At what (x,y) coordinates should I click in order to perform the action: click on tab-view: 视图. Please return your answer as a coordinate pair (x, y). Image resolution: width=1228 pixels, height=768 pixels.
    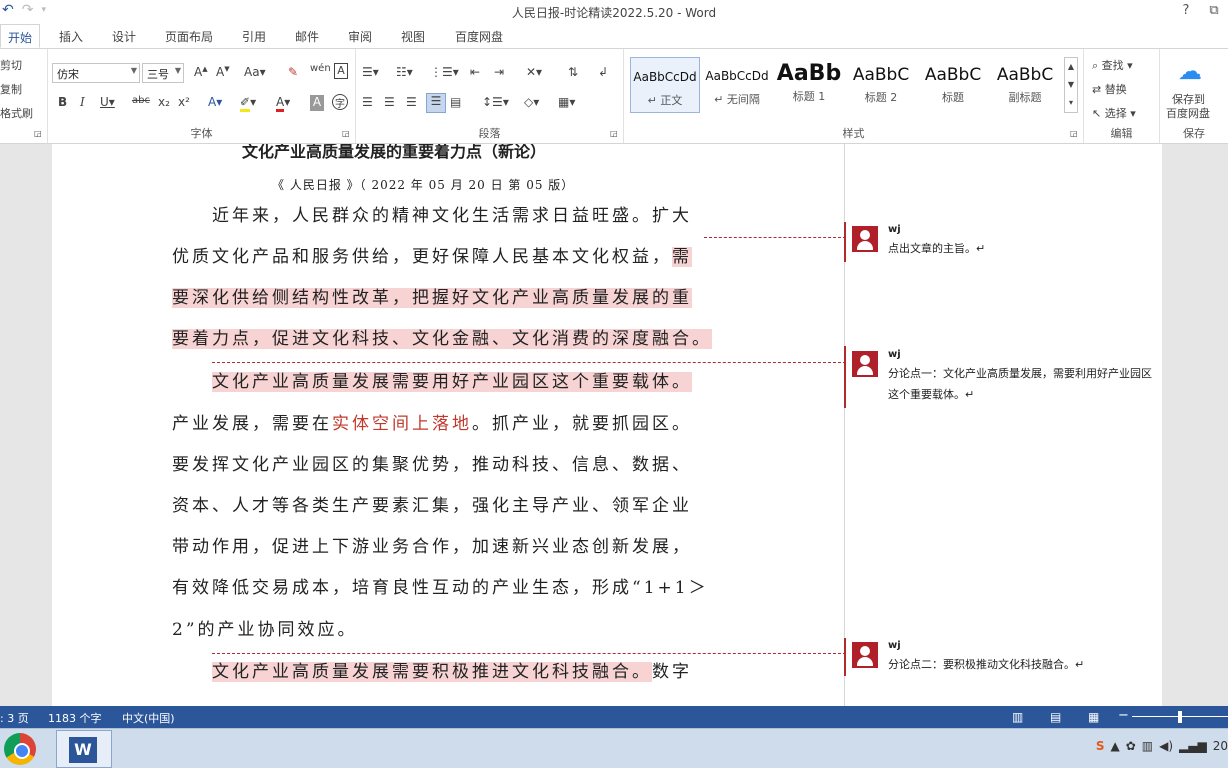
    Looking at the image, I should click on (413, 36).